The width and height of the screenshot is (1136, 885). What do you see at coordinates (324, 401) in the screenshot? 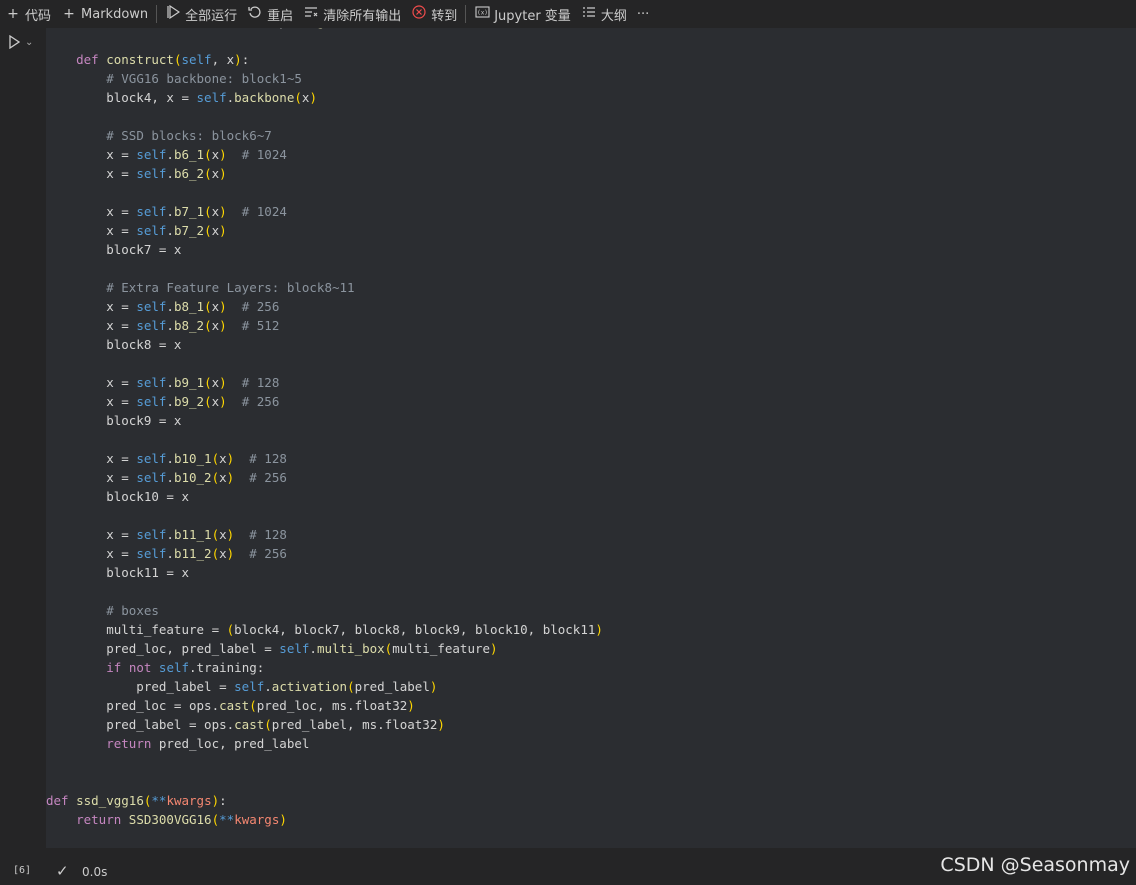
I see `code-line: x = self.b9_2(x) # 256` at bounding box center [324, 401].